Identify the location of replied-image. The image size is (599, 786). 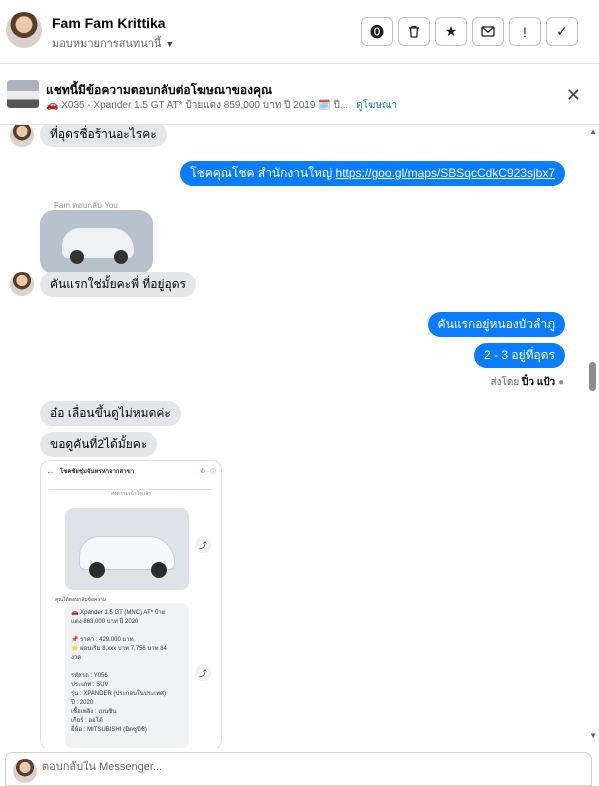
(96, 242).